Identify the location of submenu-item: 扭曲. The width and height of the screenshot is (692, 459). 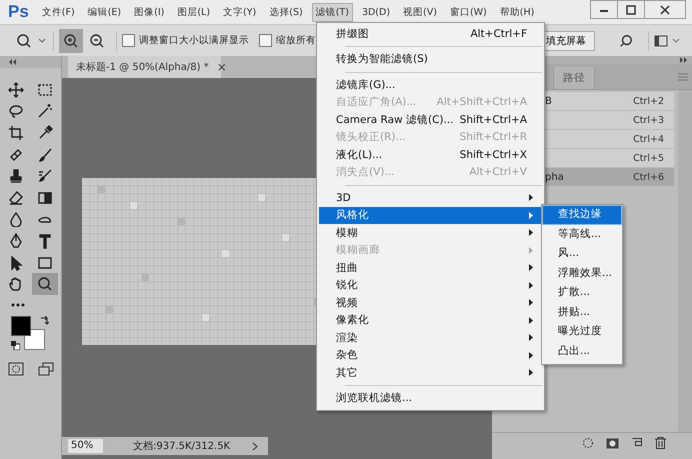
(430, 267).